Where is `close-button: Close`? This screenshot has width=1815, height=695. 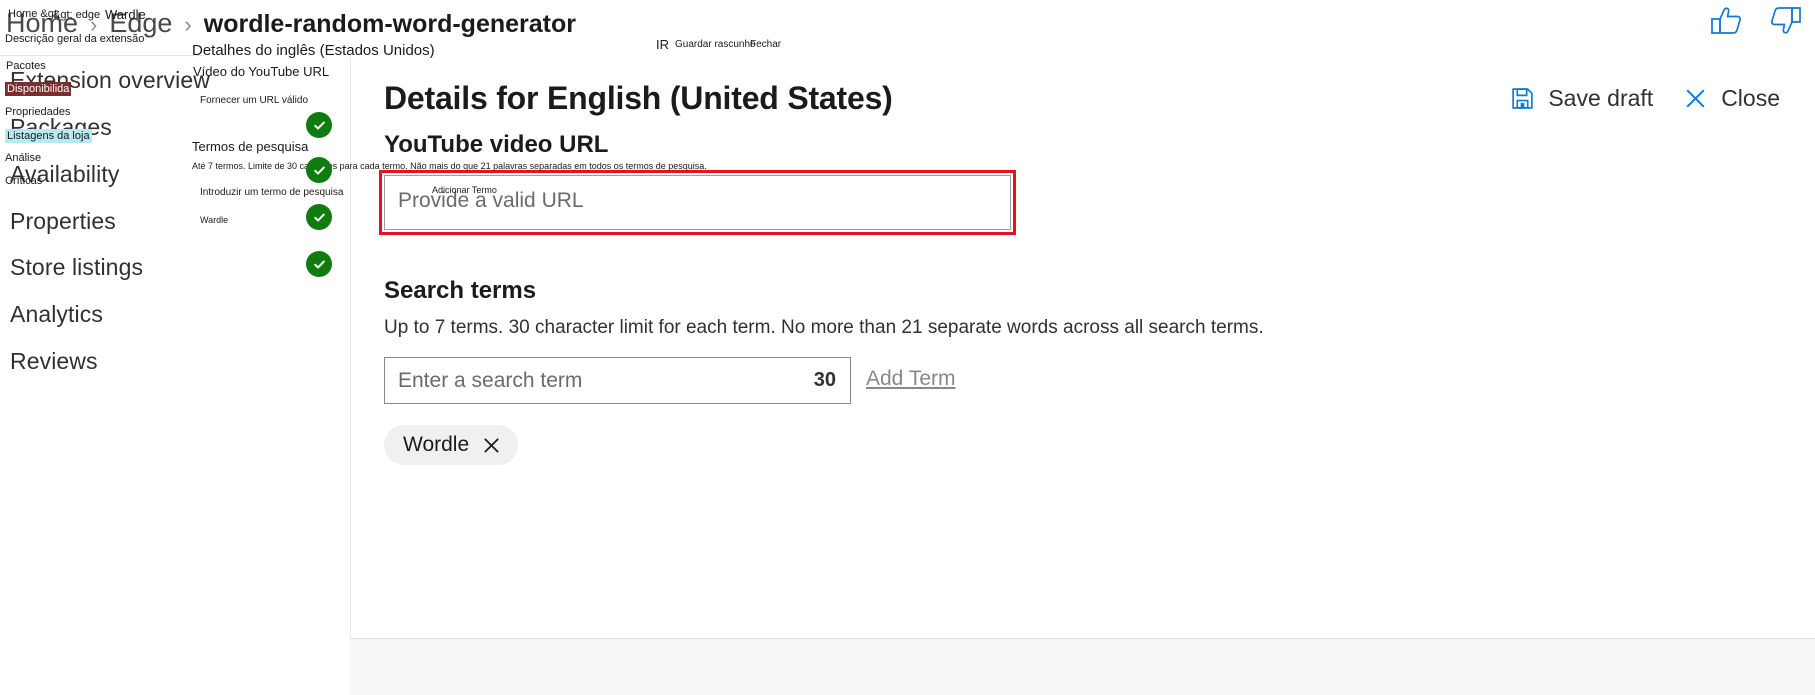
close-button: Close is located at coordinates (1731, 98).